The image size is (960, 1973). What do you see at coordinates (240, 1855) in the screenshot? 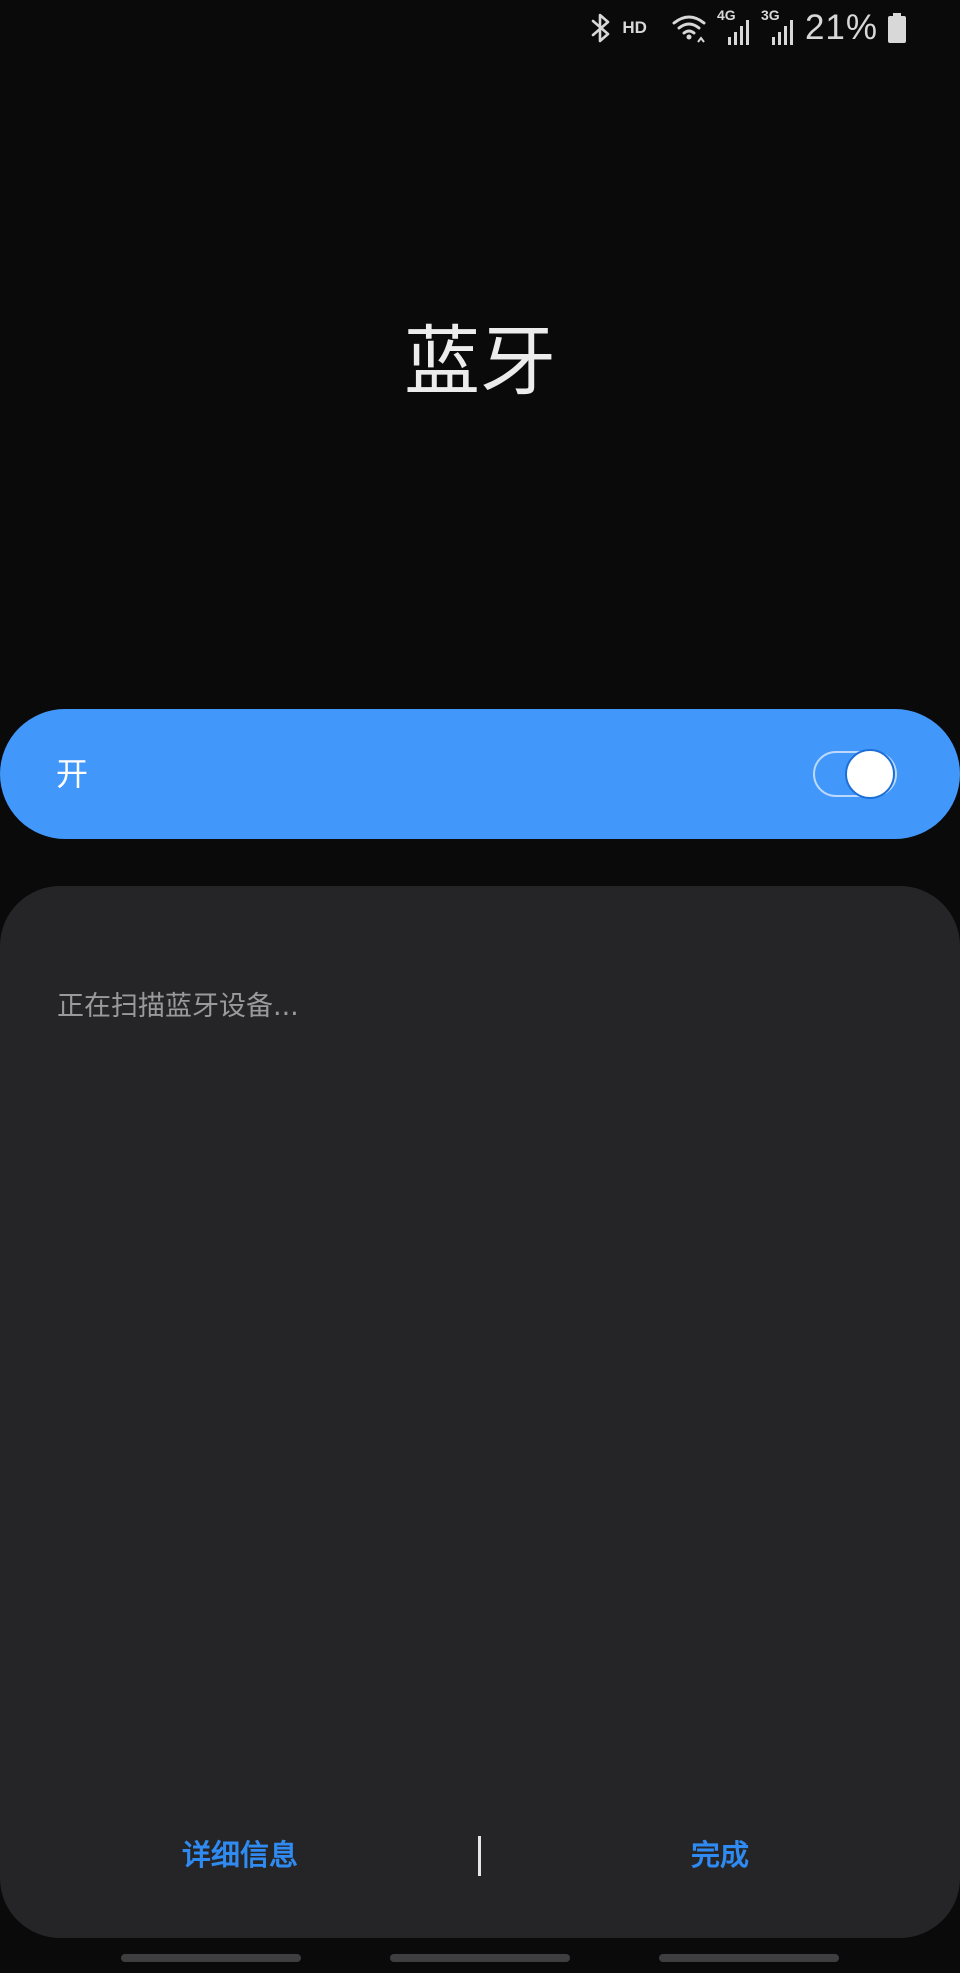
I see `details-button: 详细信息` at bounding box center [240, 1855].